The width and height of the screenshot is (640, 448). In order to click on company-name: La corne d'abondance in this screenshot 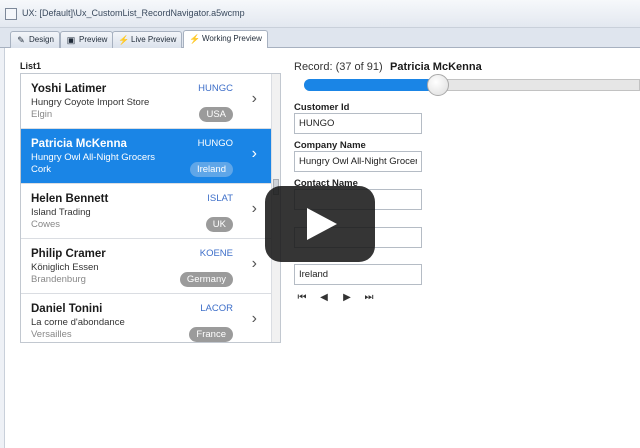, I will do `click(78, 322)`.